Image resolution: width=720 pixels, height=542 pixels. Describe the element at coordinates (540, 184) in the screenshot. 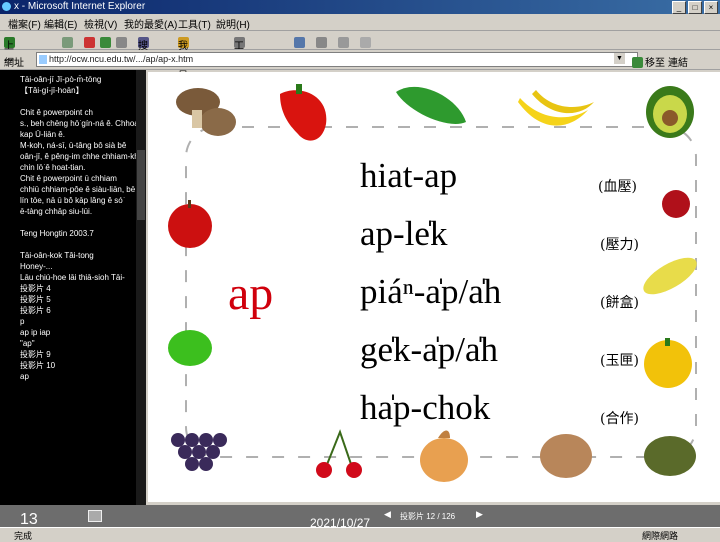

I see `word-item: hiat-ap (血壓)` at that location.